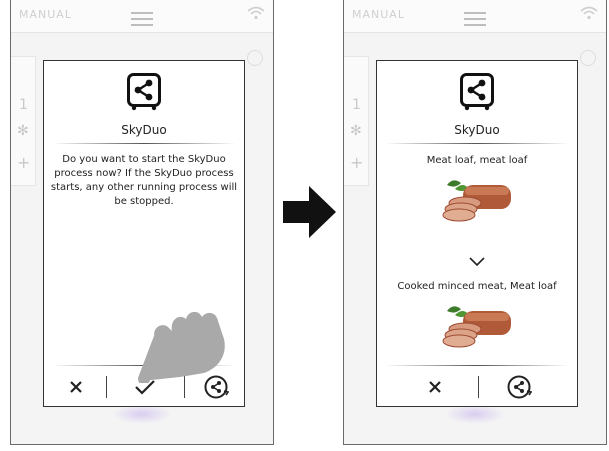 The height and width of the screenshot is (451, 609). I want to click on pointing-hand-icon, so click(181, 347).